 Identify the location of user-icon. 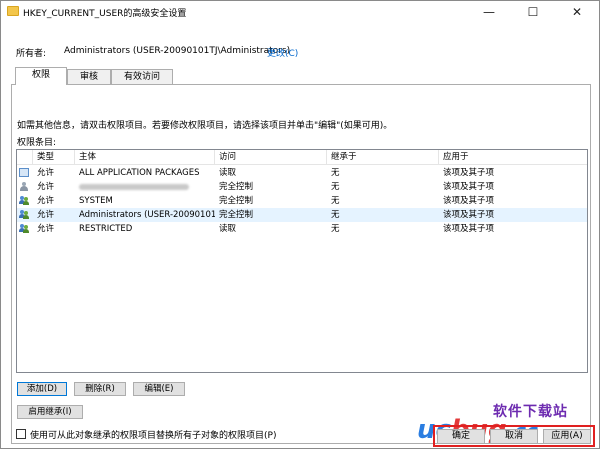
(24, 186).